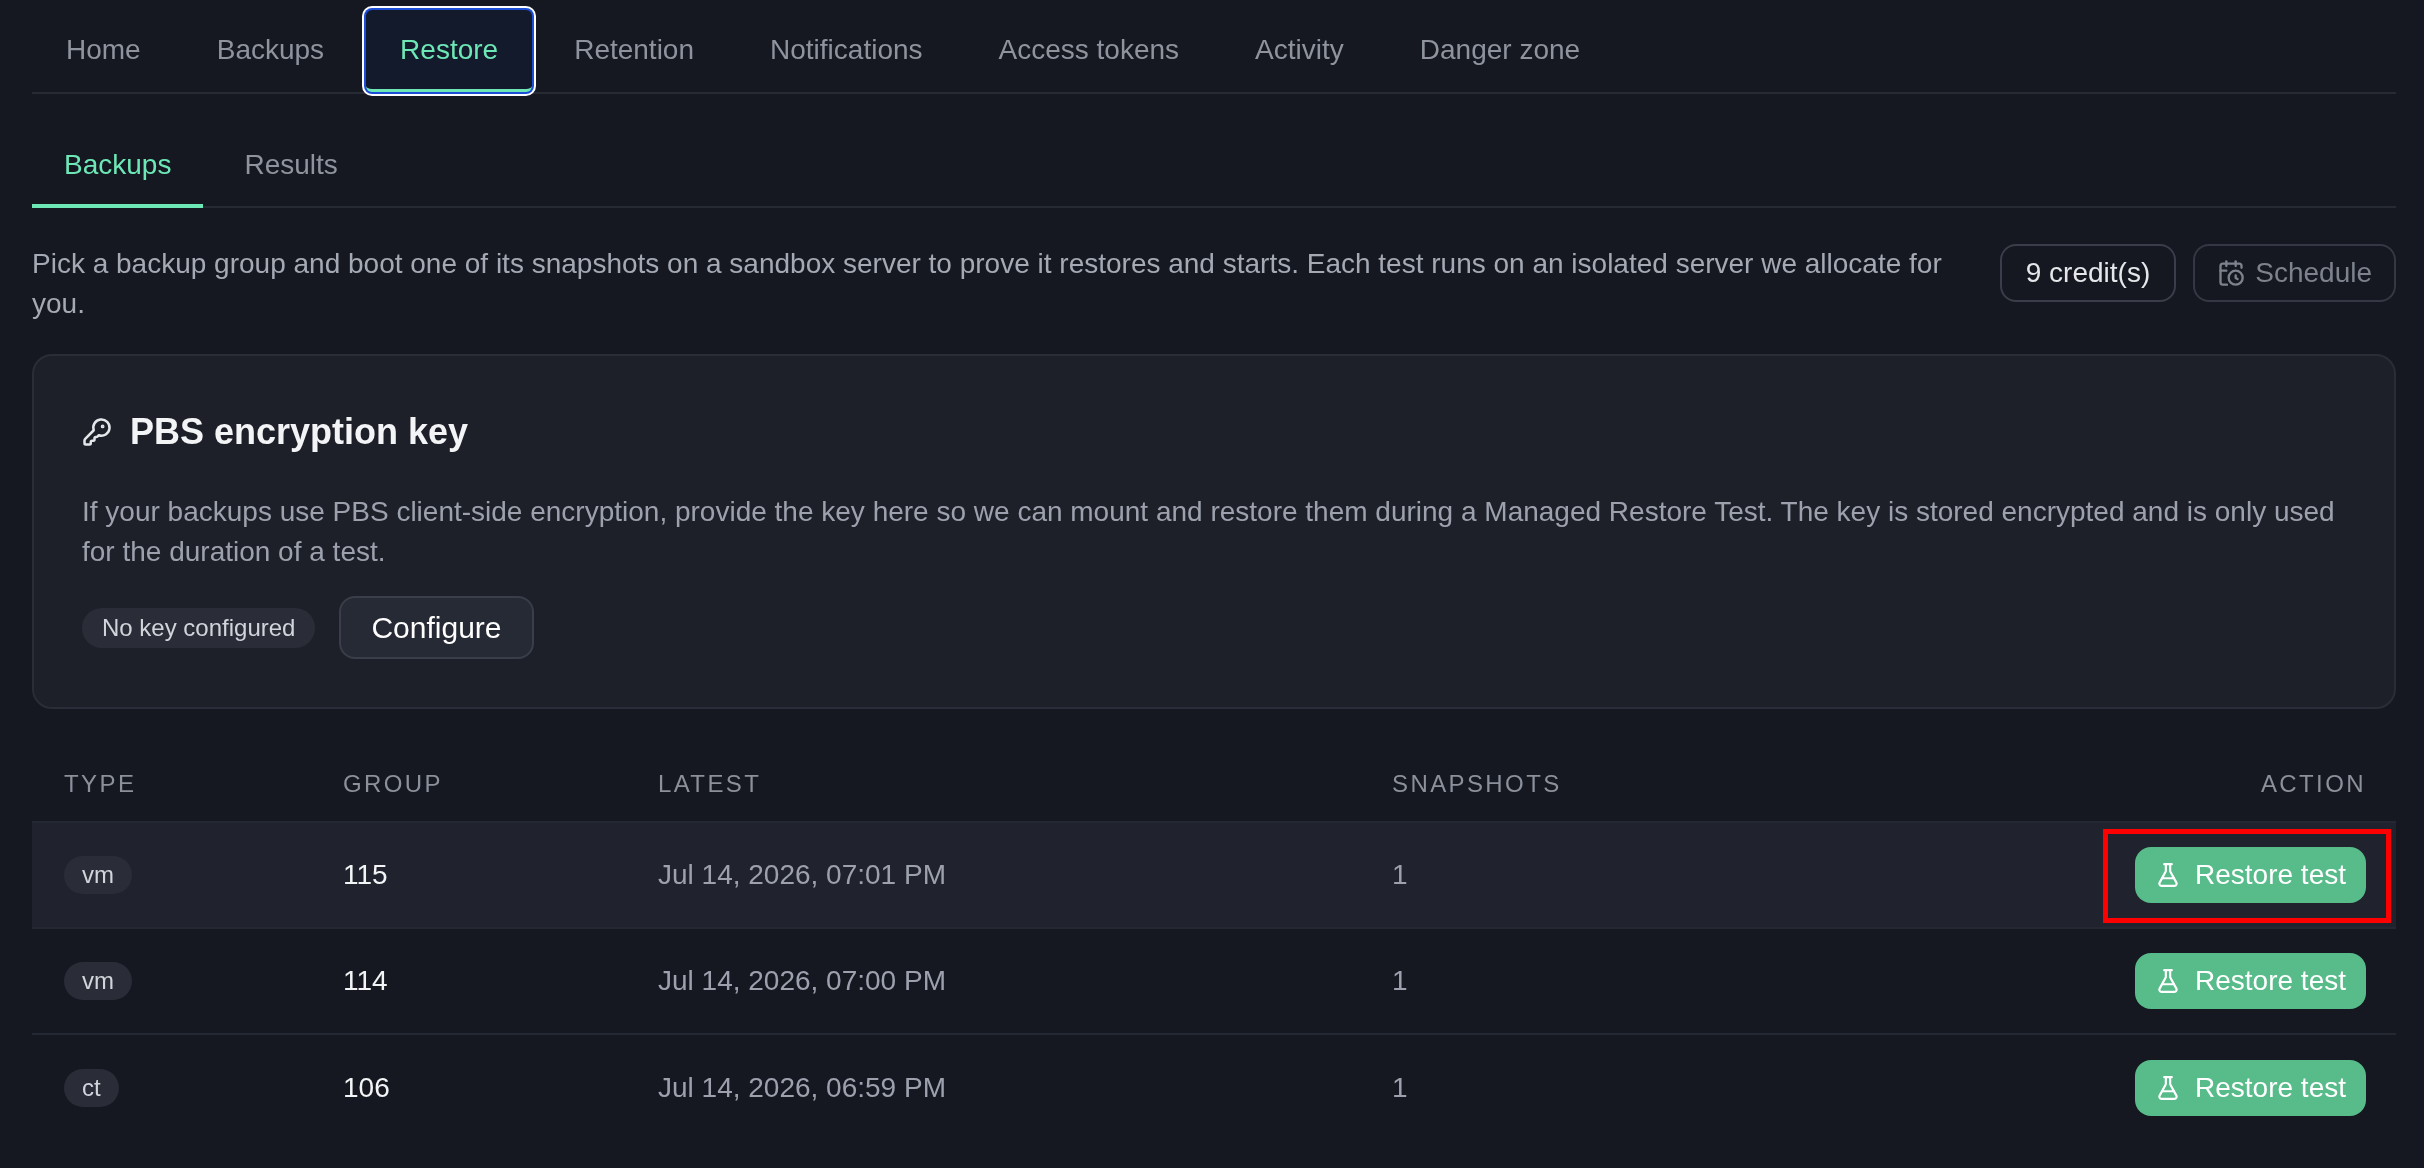 This screenshot has width=2424, height=1168. Describe the element at coordinates (710, 783) in the screenshot. I see `column-header: LATEST` at that location.